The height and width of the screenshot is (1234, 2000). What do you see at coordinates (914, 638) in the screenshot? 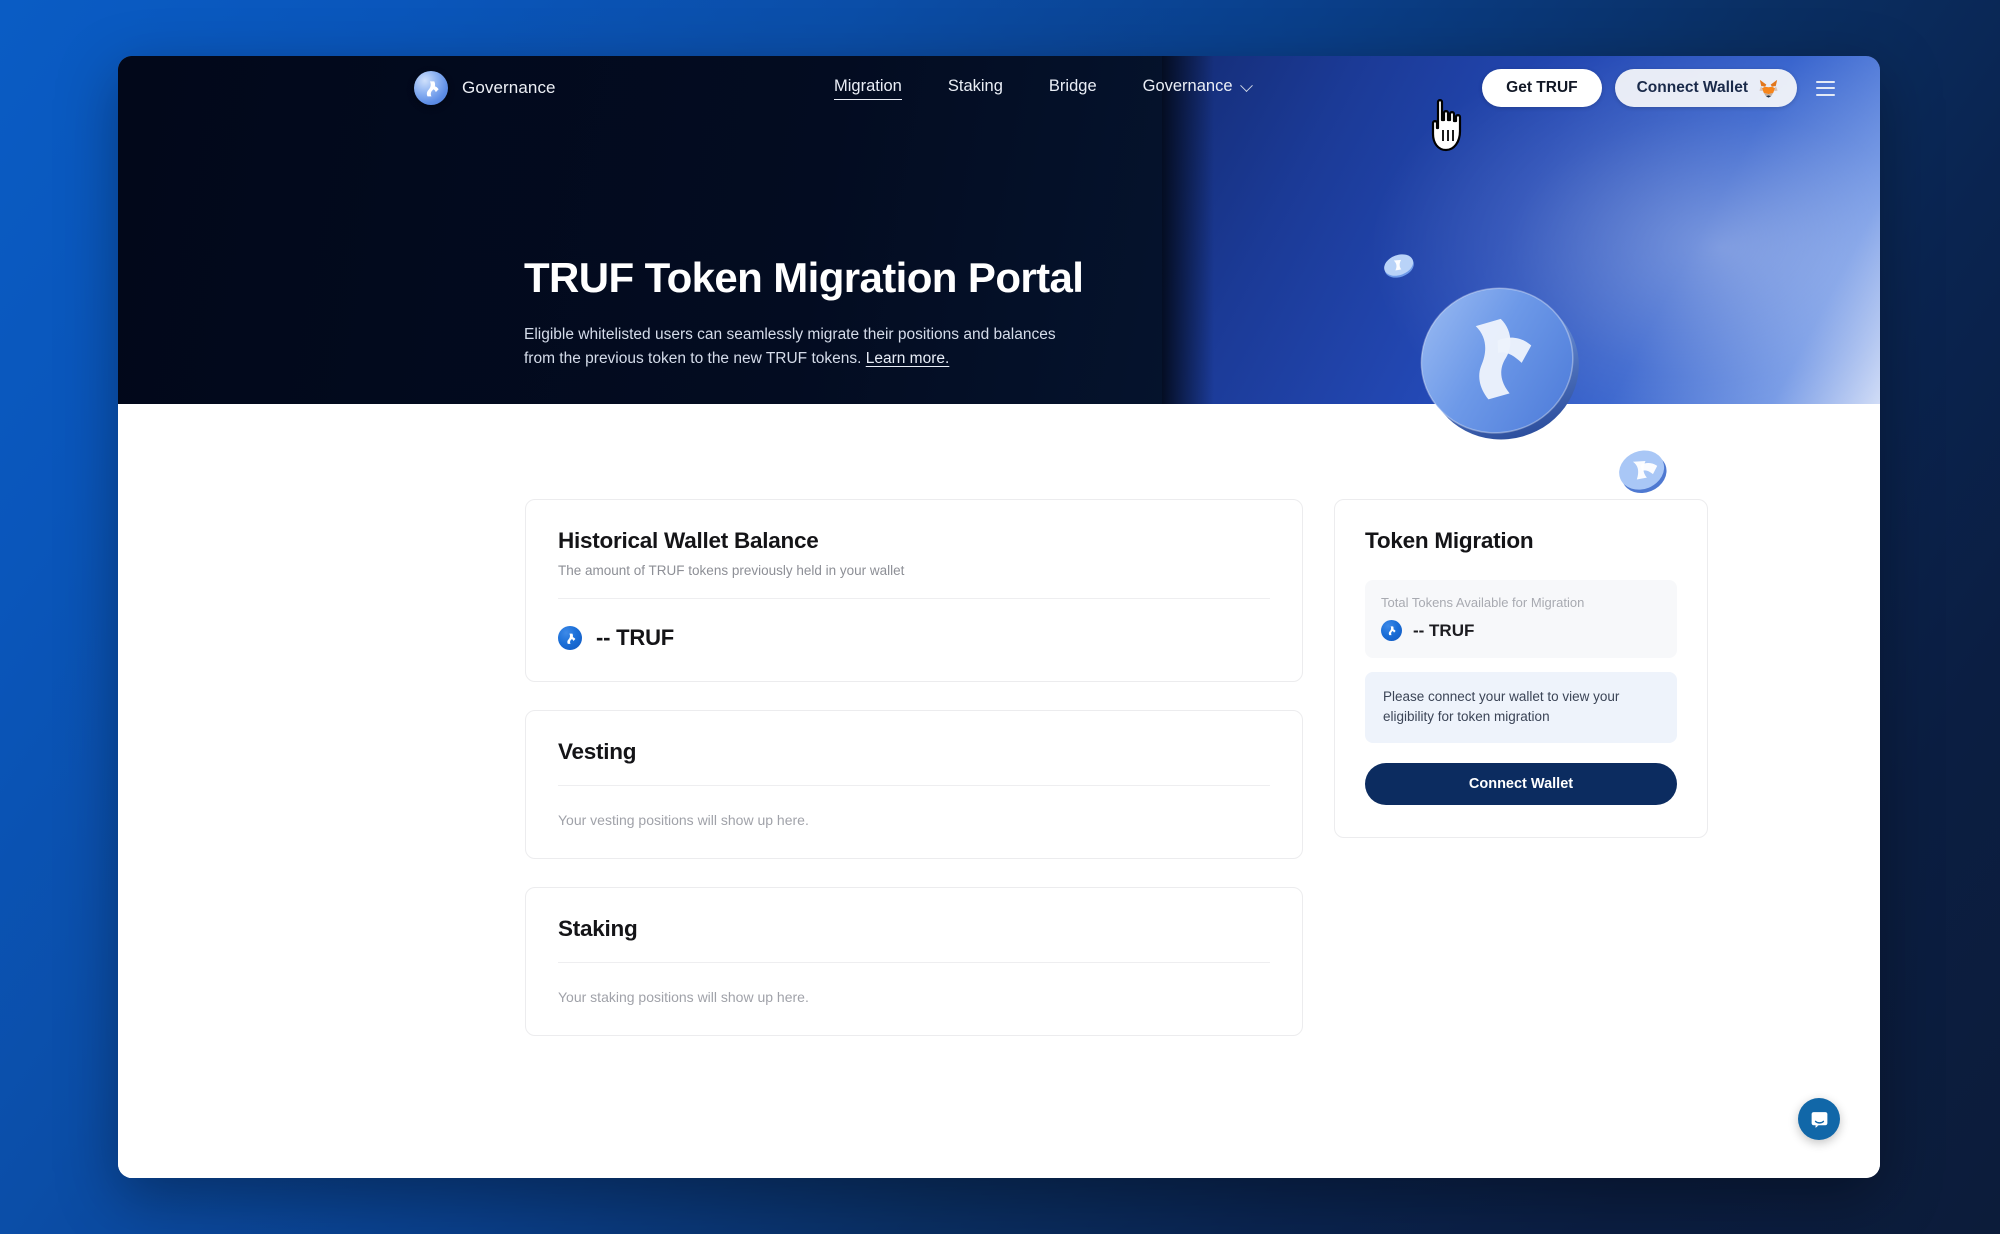
I see `historical-balance-row: -- TRUF` at bounding box center [914, 638].